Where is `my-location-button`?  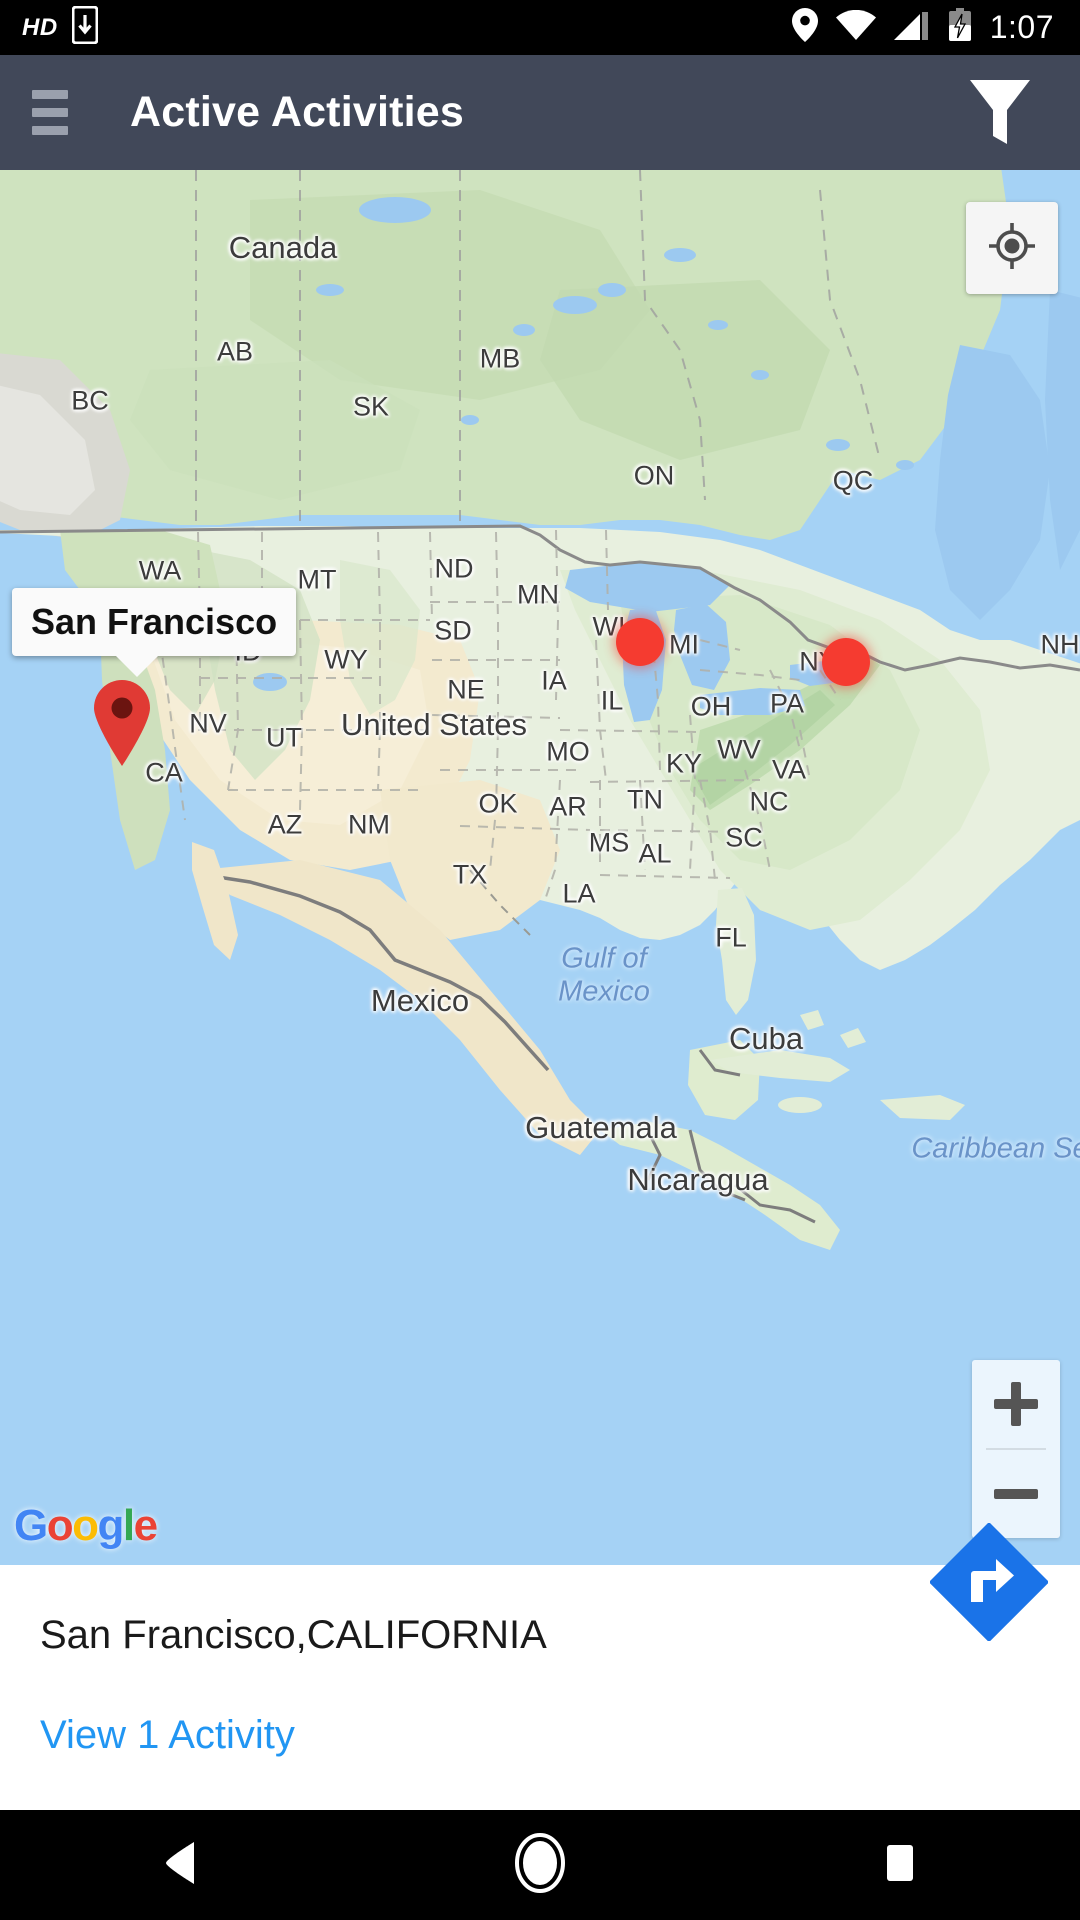 my-location-button is located at coordinates (1012, 248).